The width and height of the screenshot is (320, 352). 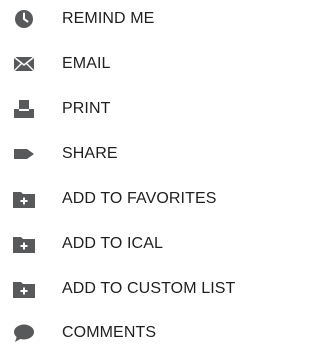 I want to click on add-to-ical-label: ADD TO ICAL, so click(x=112, y=243).